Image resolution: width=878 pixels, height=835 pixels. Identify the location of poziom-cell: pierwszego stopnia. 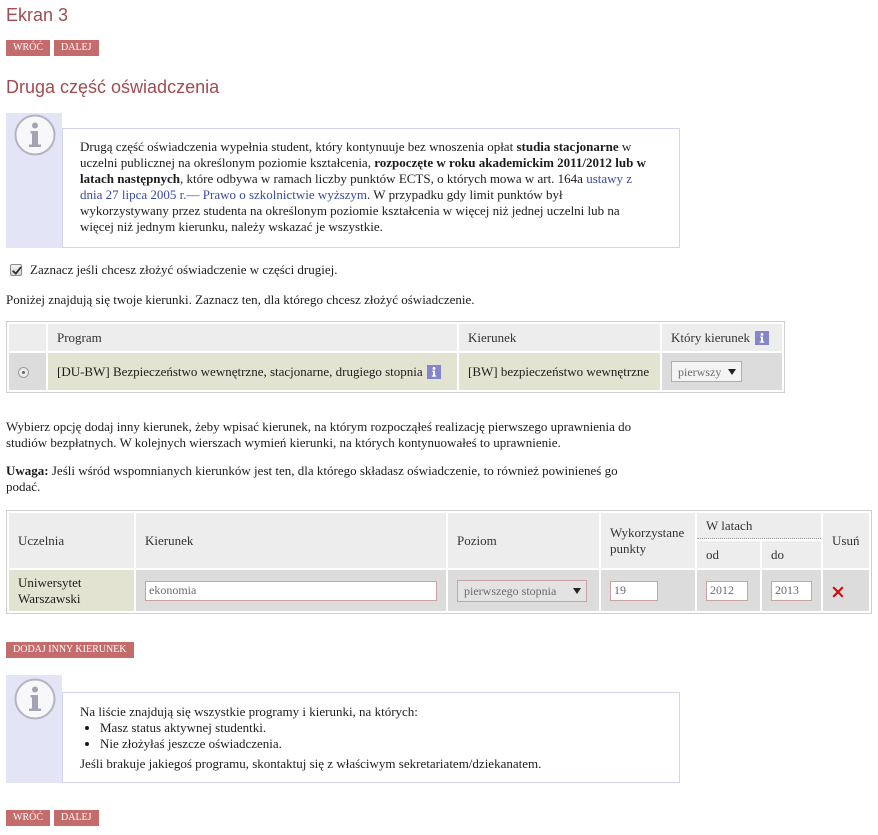
(523, 590).